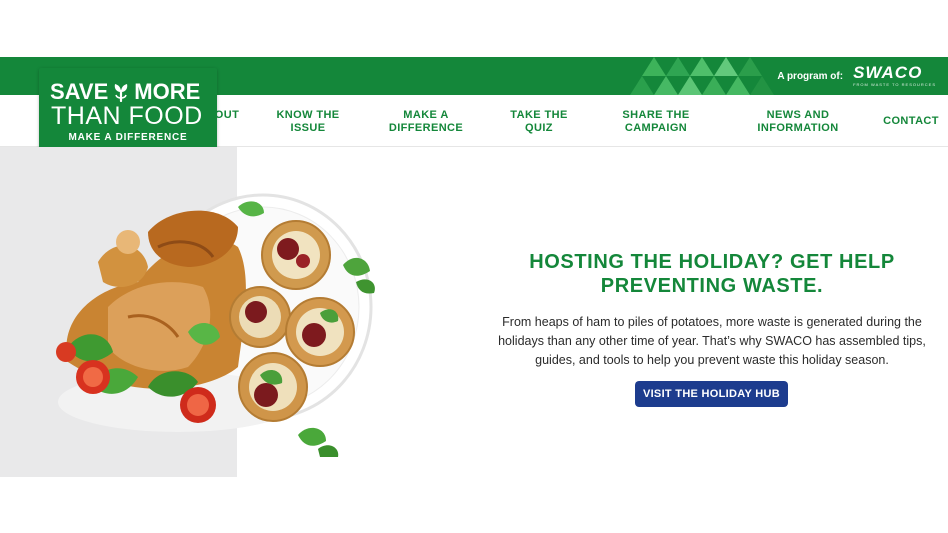 This screenshot has width=948, height=533. What do you see at coordinates (127, 116) in the screenshot?
I see `logo-line2: THAN FOOD` at bounding box center [127, 116].